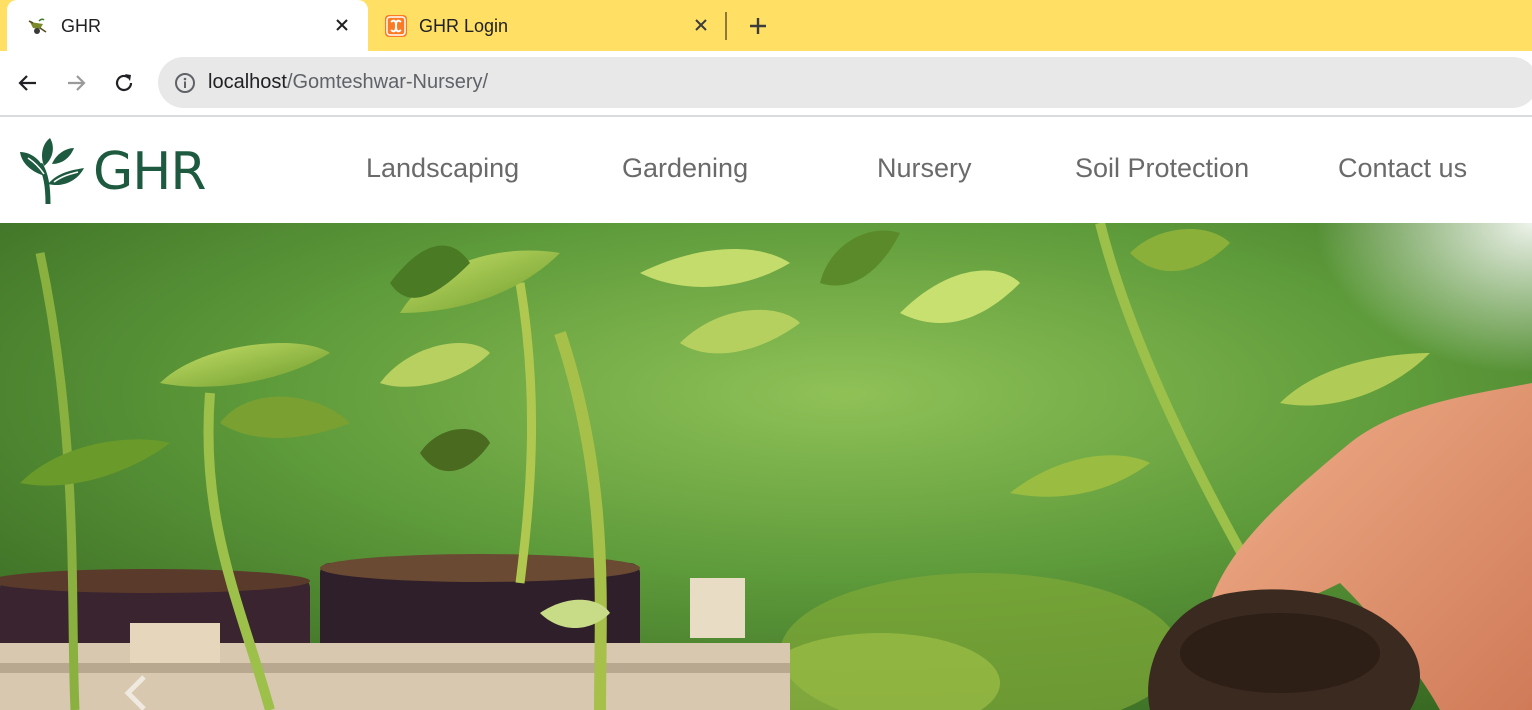 The width and height of the screenshot is (1532, 710). I want to click on browser-toolbar: localhost/Gomteshwar-Nursery/, so click(766, 84).